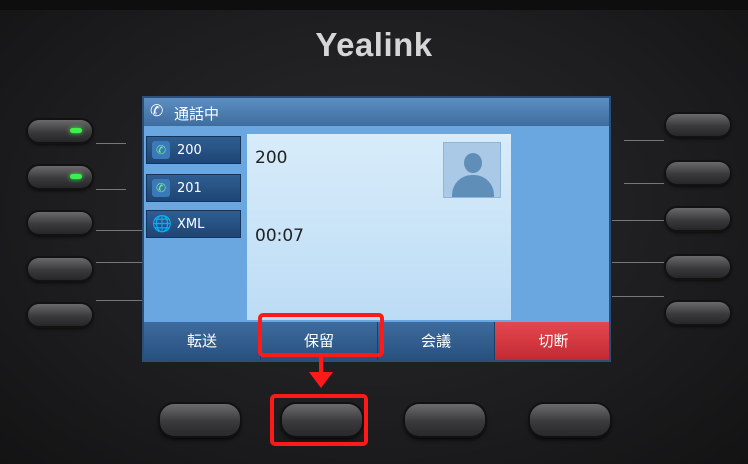 This screenshot has height=464, width=748. I want to click on handset-icon: ✆, so click(157, 110).